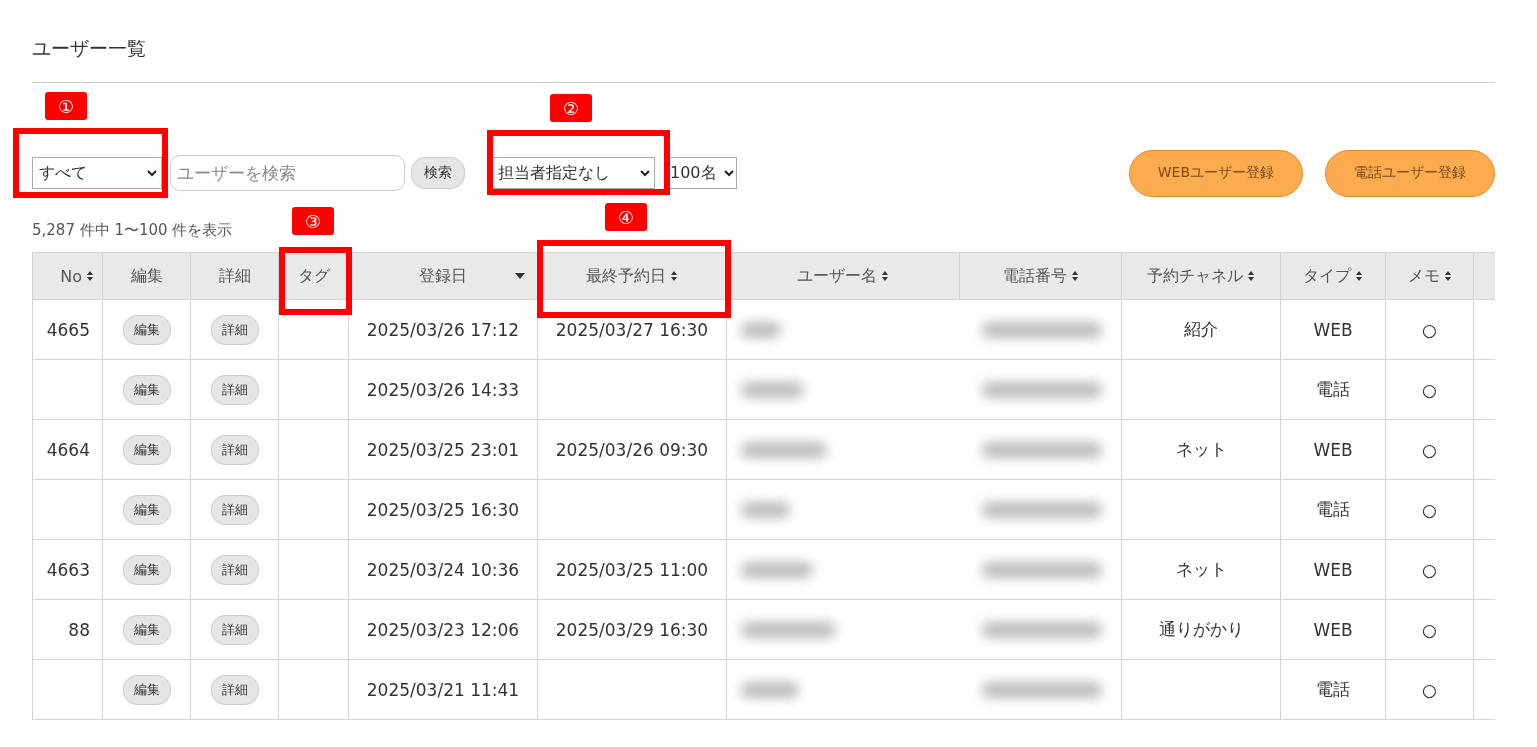 The height and width of the screenshot is (747, 1537). What do you see at coordinates (68, 569) in the screenshot?
I see `row-number: 4663` at bounding box center [68, 569].